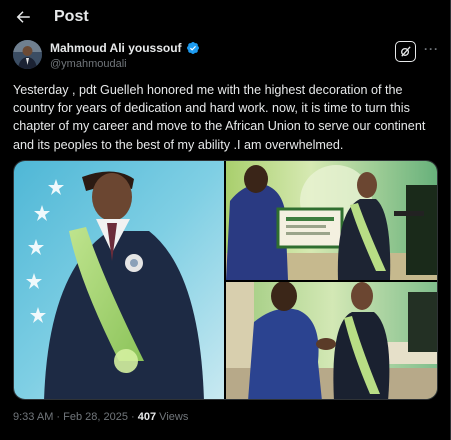 The width and height of the screenshot is (451, 440). I want to click on page-title: Post, so click(71, 16).